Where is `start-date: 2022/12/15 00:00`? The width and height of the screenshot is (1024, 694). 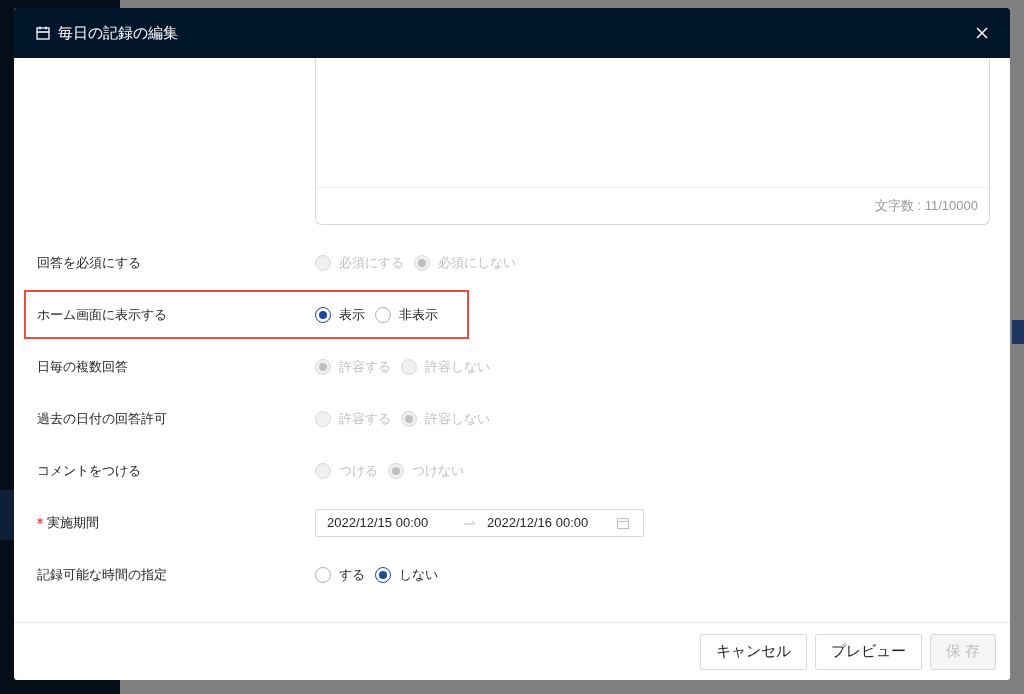
start-date: 2022/12/15 00:00 is located at coordinates (378, 523).